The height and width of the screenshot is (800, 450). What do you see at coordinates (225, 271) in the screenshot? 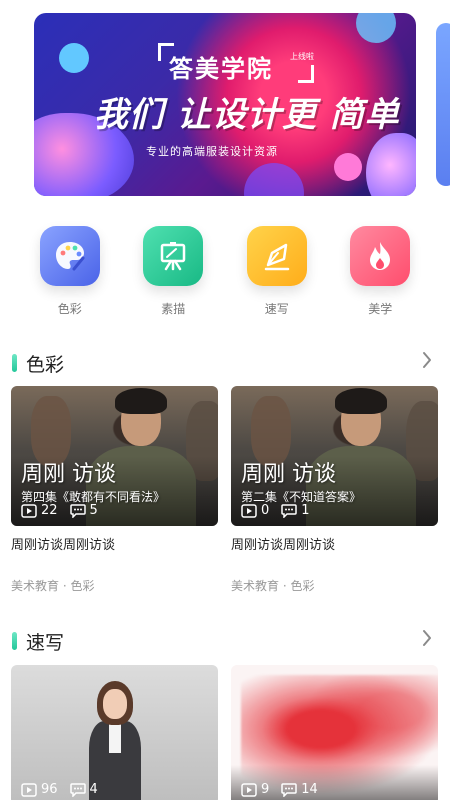
I see `category-grid: 色彩 素描 速写 美学` at bounding box center [225, 271].